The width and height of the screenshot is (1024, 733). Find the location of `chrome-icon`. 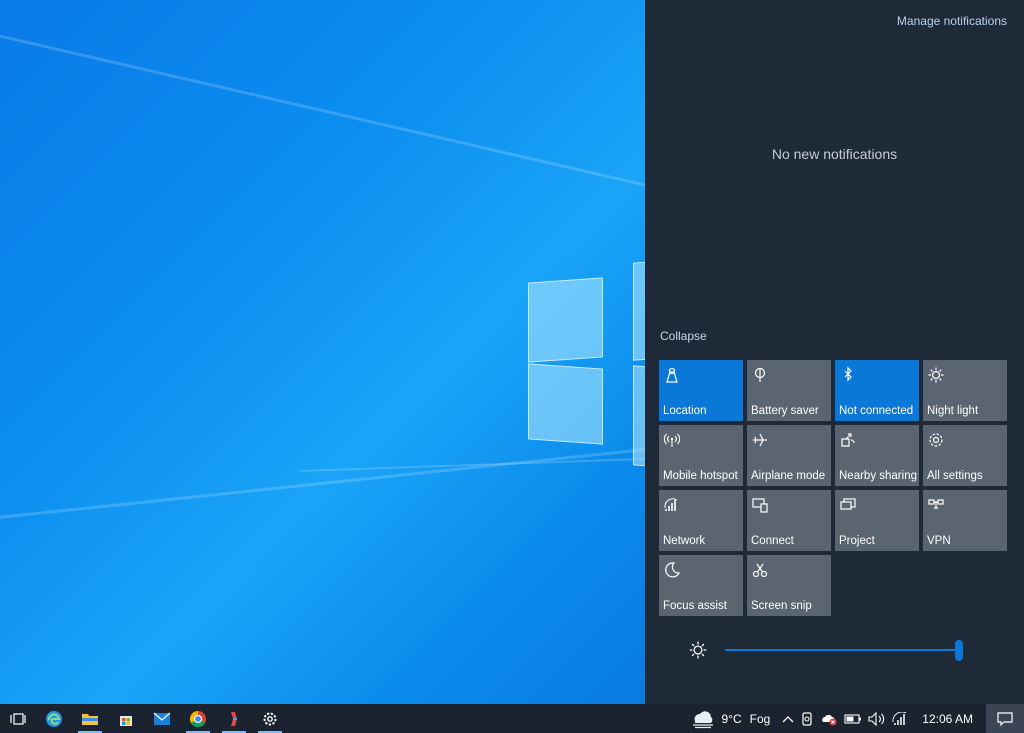

chrome-icon is located at coordinates (197, 718).